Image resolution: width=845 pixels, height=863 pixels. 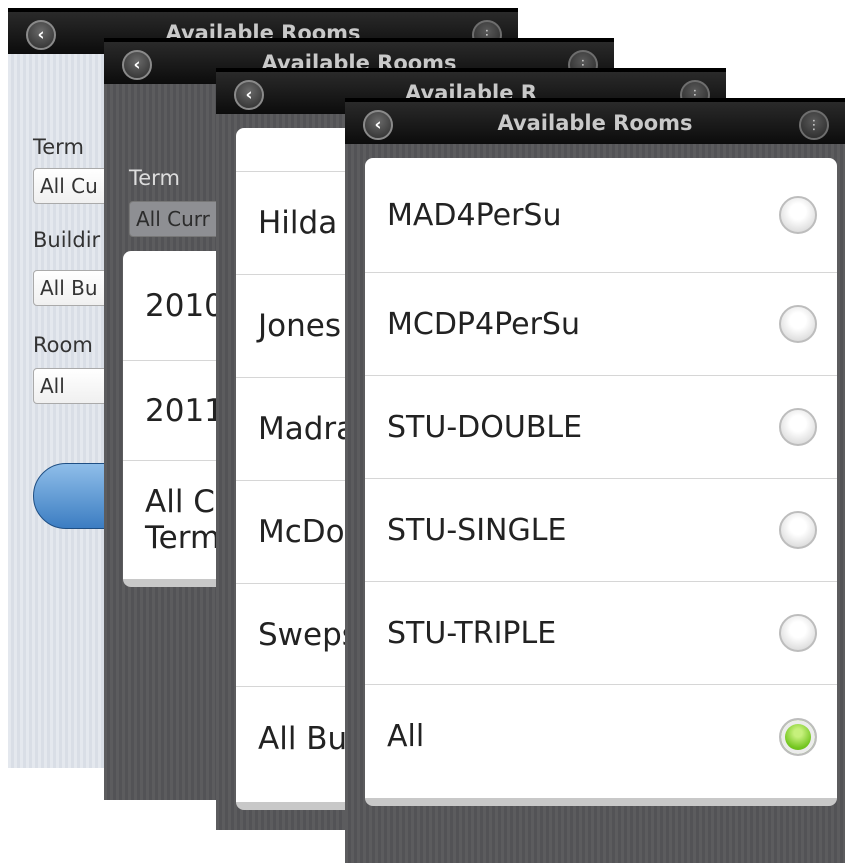 I want to click on room-option-label: STU-SINGLE, so click(x=477, y=530).